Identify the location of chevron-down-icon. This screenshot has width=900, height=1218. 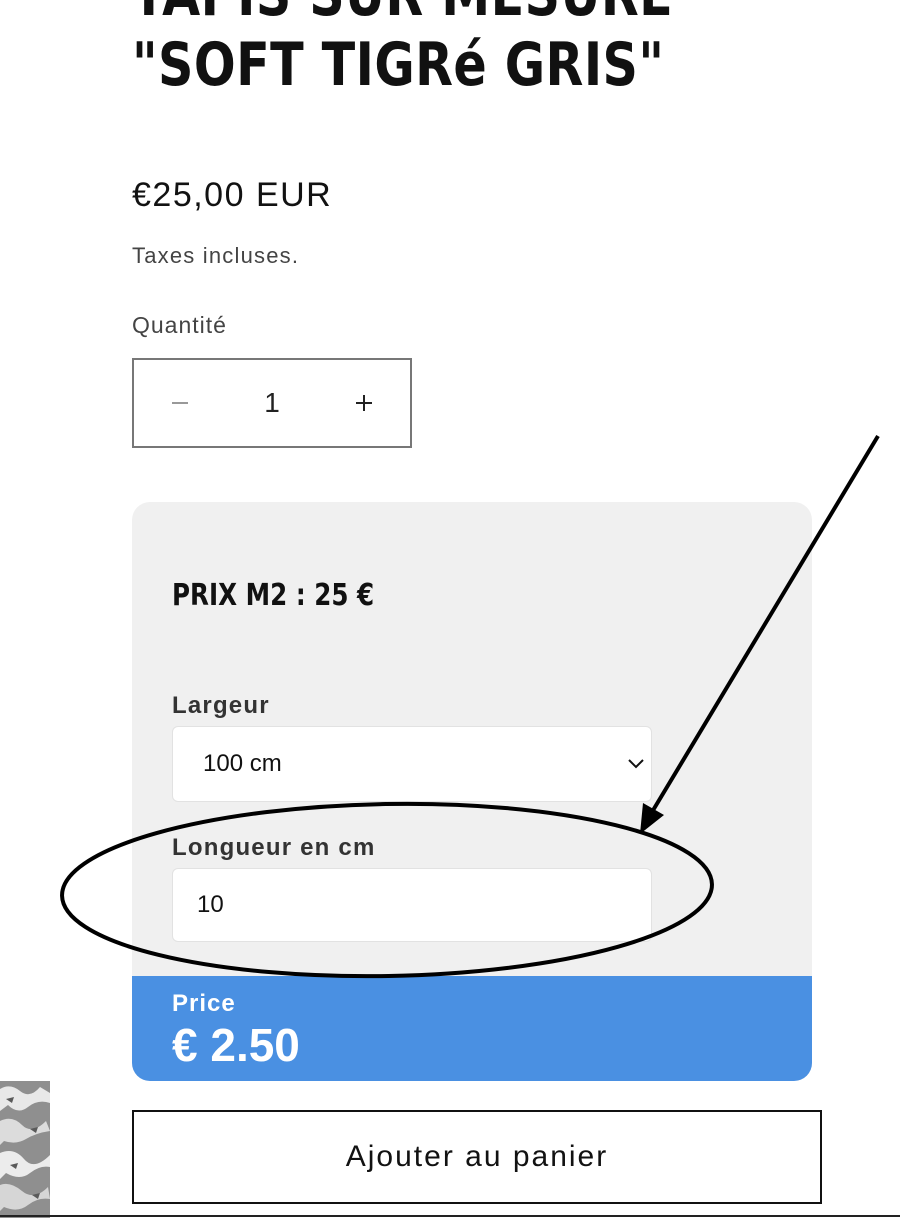
(636, 764).